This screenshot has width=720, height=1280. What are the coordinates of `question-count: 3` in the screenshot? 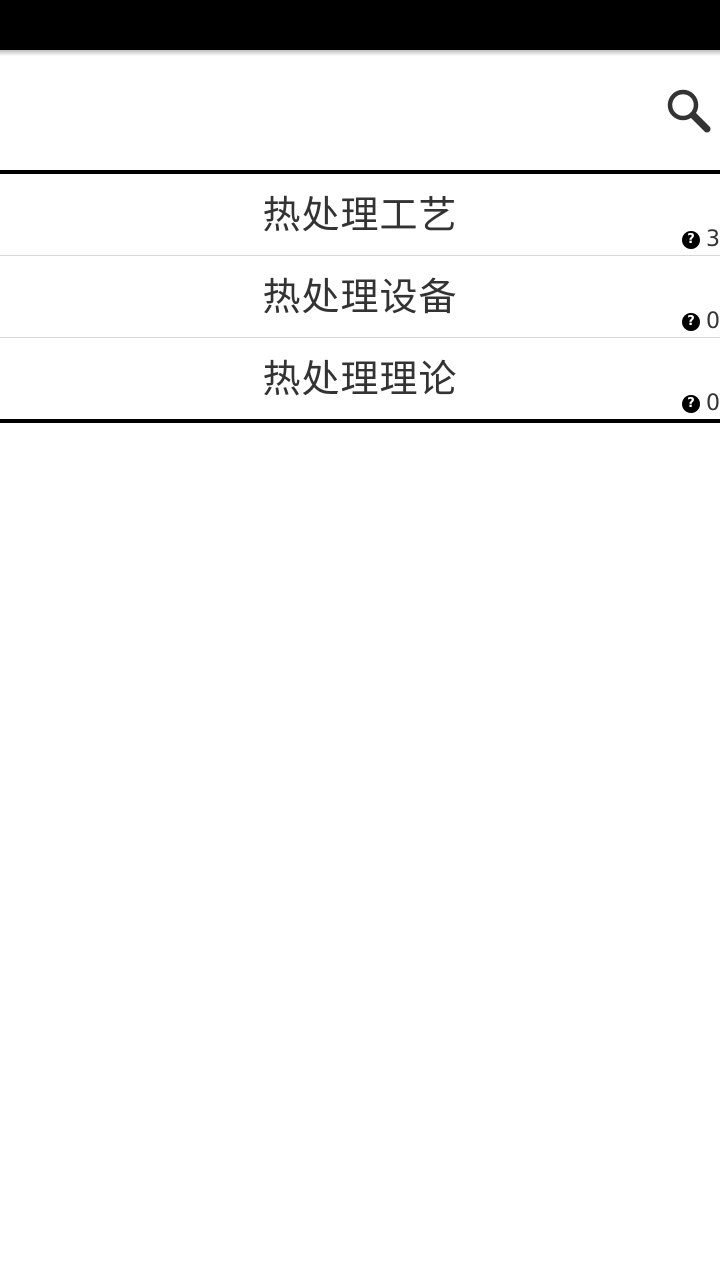 It's located at (713, 240).